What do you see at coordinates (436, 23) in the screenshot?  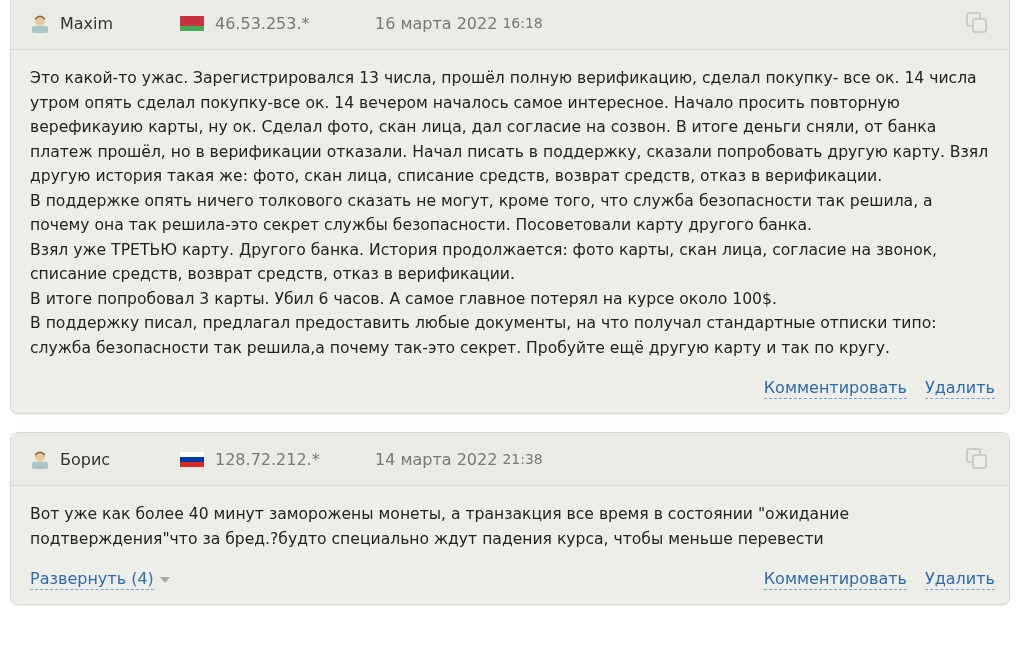 I see `comment-date: 16 марта 2022` at bounding box center [436, 23].